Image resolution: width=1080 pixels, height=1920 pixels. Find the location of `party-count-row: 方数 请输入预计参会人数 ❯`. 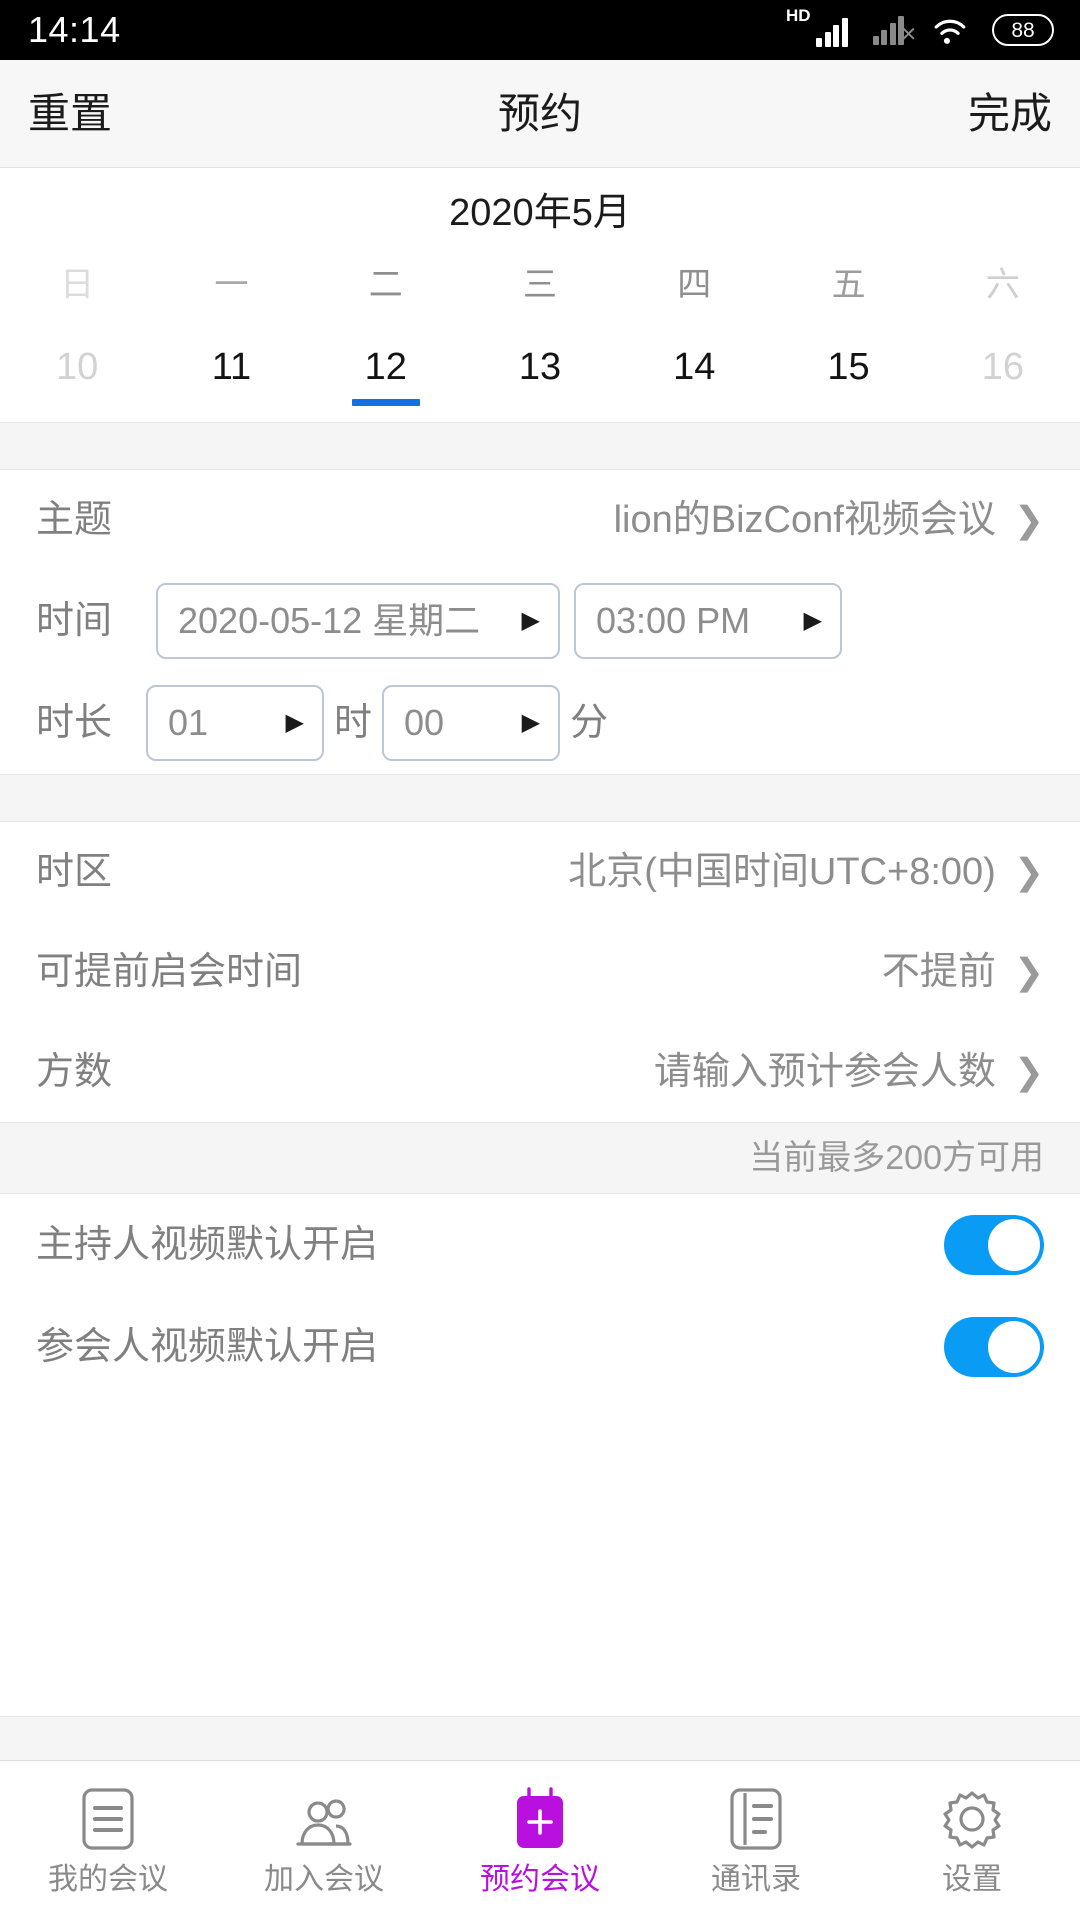

party-count-row: 方数 请输入预计参会人数 ❯ is located at coordinates (540, 1072).